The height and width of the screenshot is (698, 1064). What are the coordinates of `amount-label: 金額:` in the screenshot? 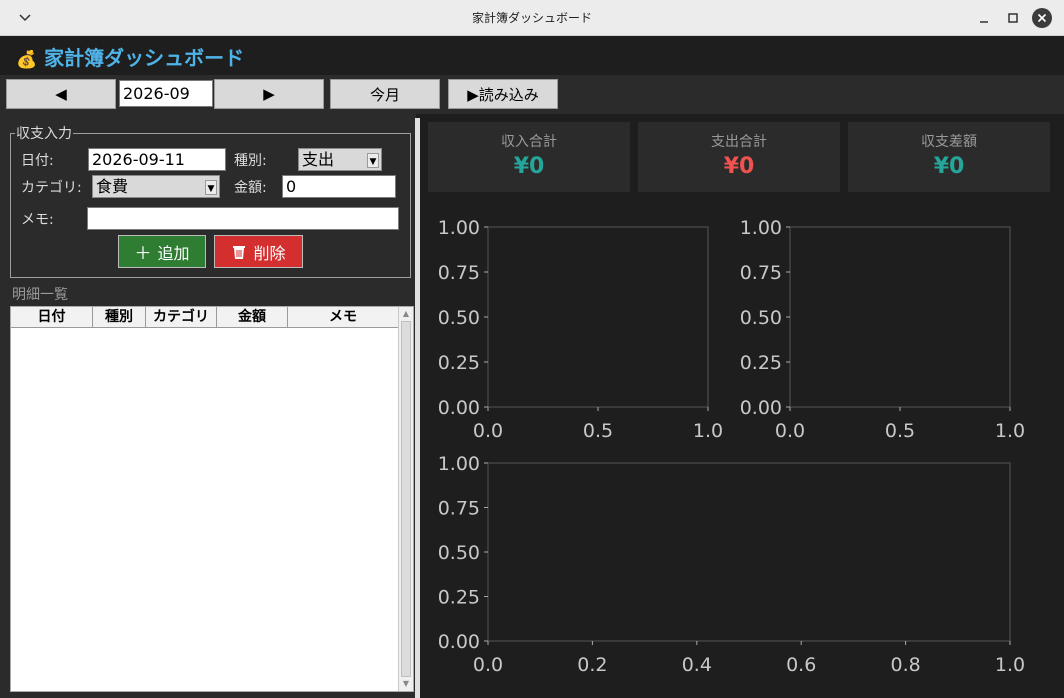 It's located at (250, 188).